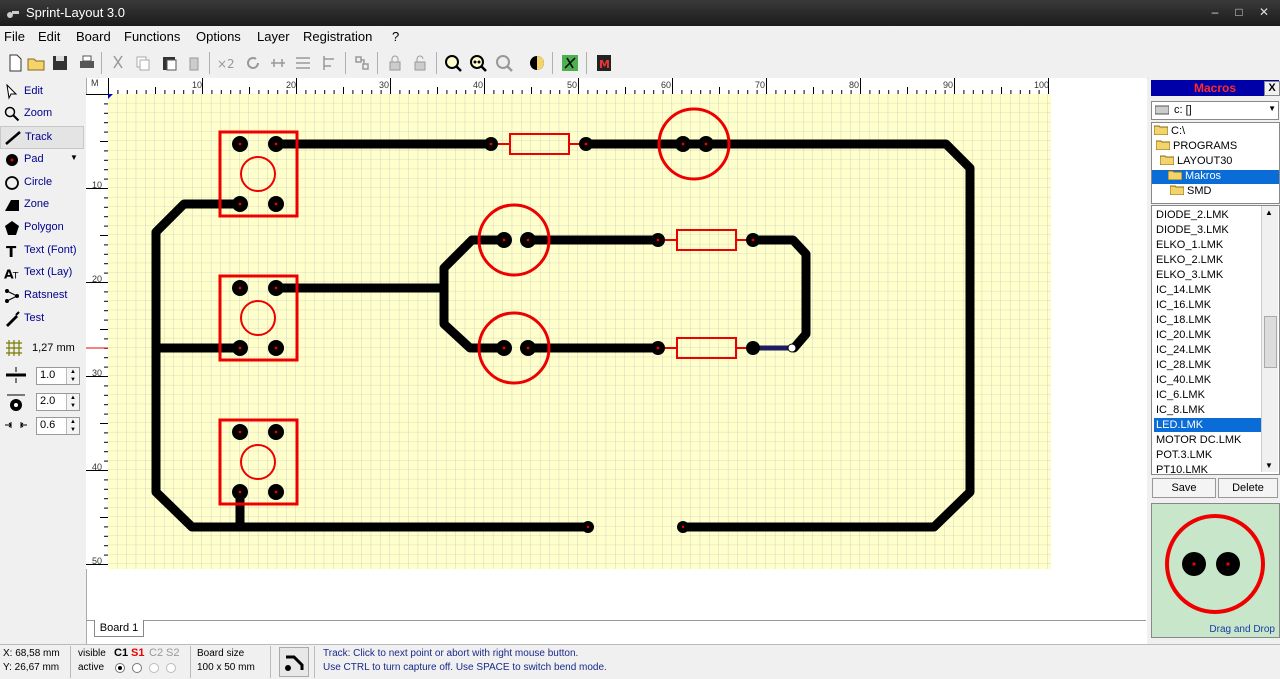 This screenshot has height=679, width=1280. Describe the element at coordinates (1190, 192) in the screenshot. I see `folder-item: SMD` at that location.